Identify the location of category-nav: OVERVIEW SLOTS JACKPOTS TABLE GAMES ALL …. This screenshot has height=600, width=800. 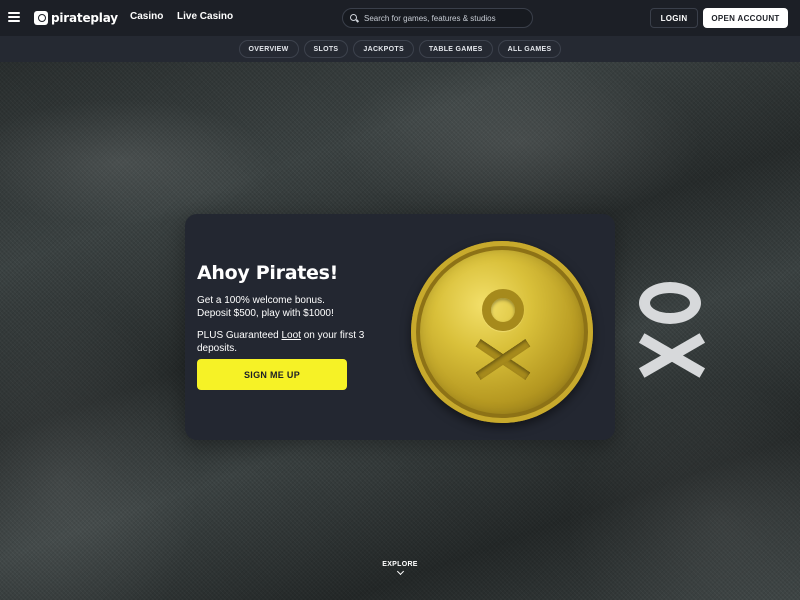
(400, 49).